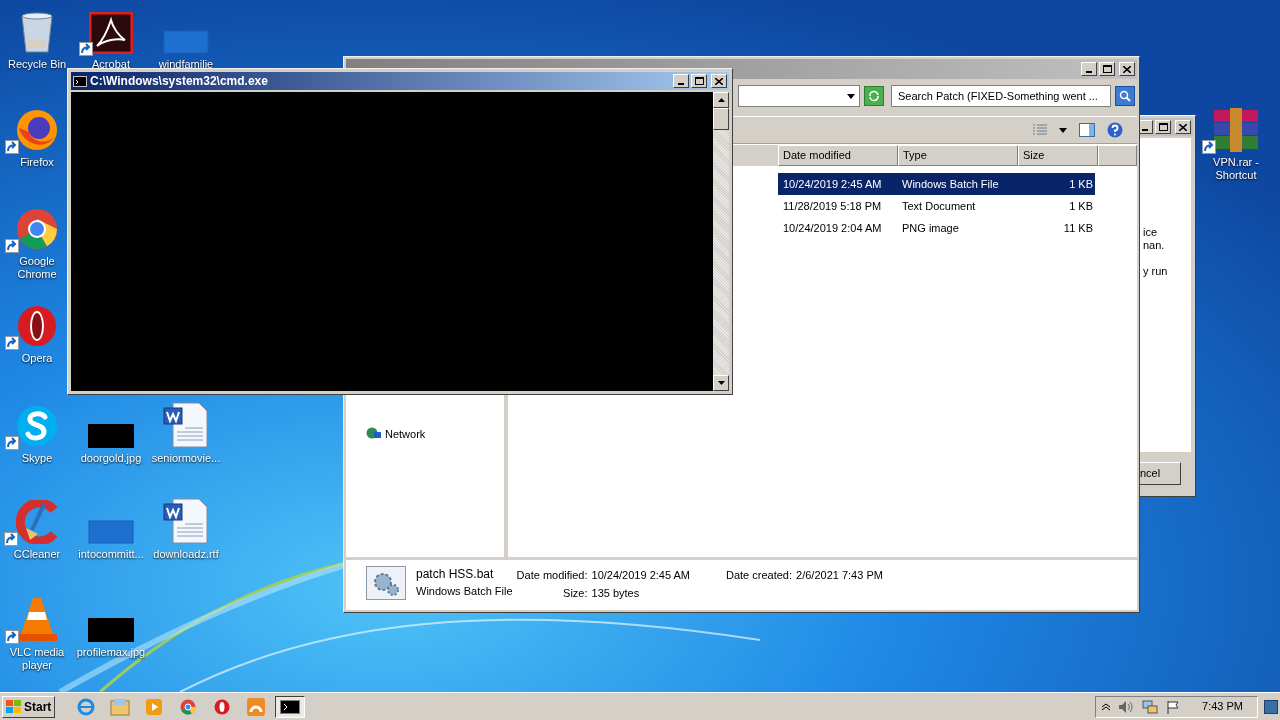  Describe the element at coordinates (29, 706) in the screenshot. I see `start-button: Start` at that location.